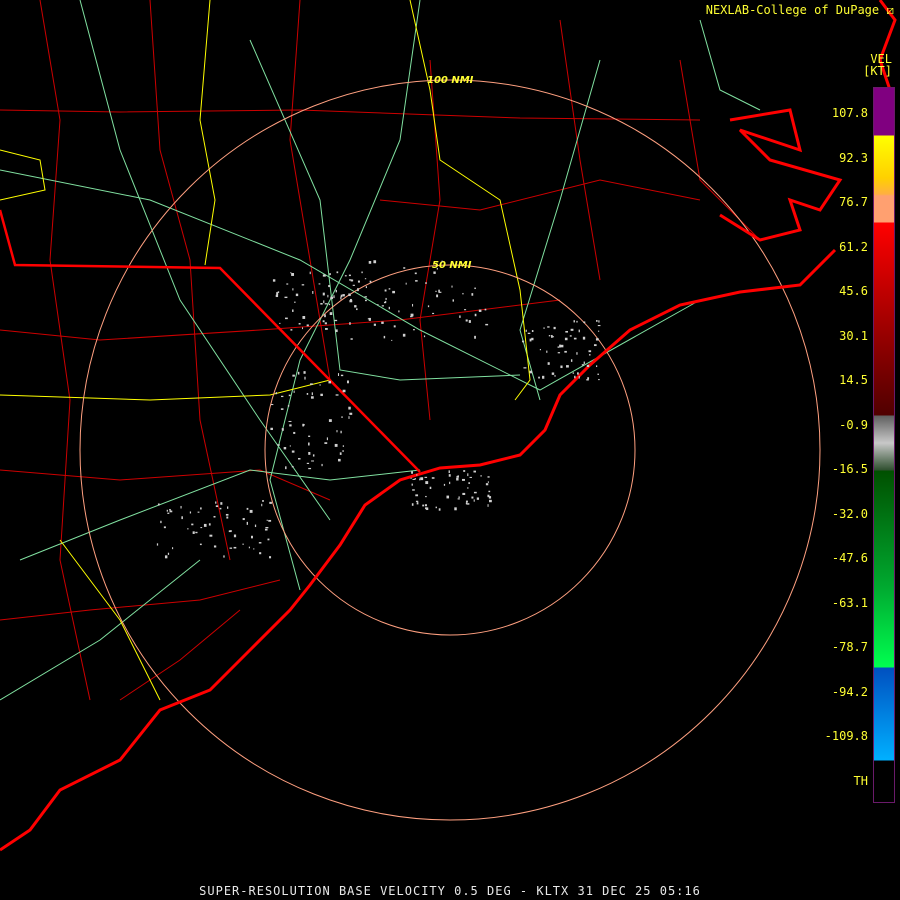 This screenshot has height=900, width=900. What do you see at coordinates (849, 513) in the screenshot?
I see `color-bar-tick: -32.0` at bounding box center [849, 513].